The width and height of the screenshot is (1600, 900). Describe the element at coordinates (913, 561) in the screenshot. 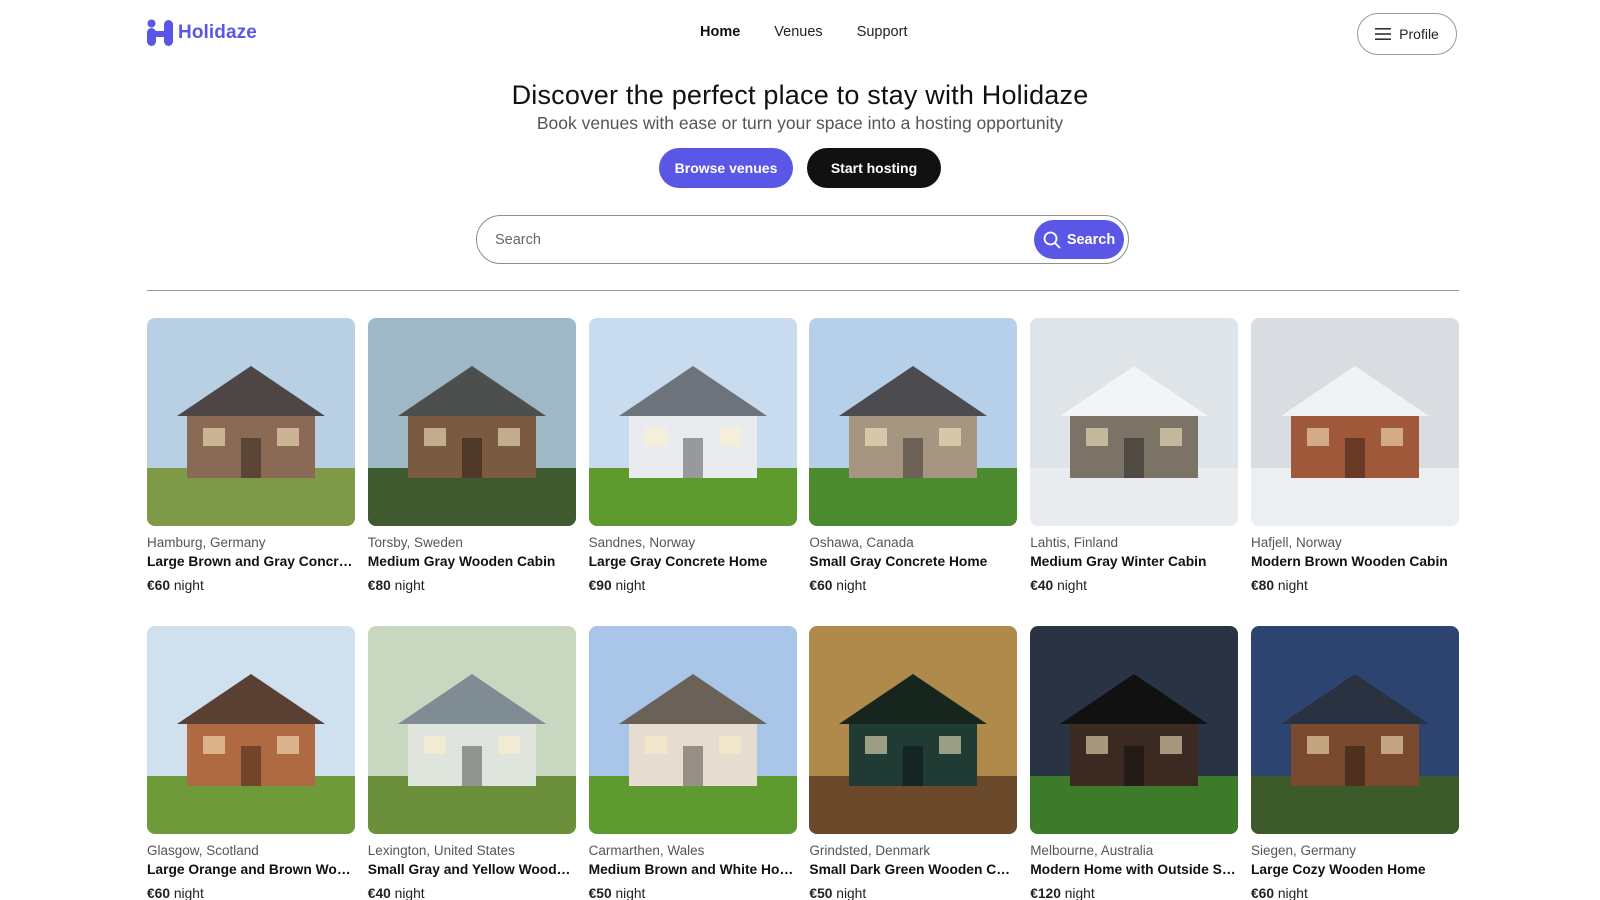

I see `venue-title: Small Gray Concrete Home` at that location.